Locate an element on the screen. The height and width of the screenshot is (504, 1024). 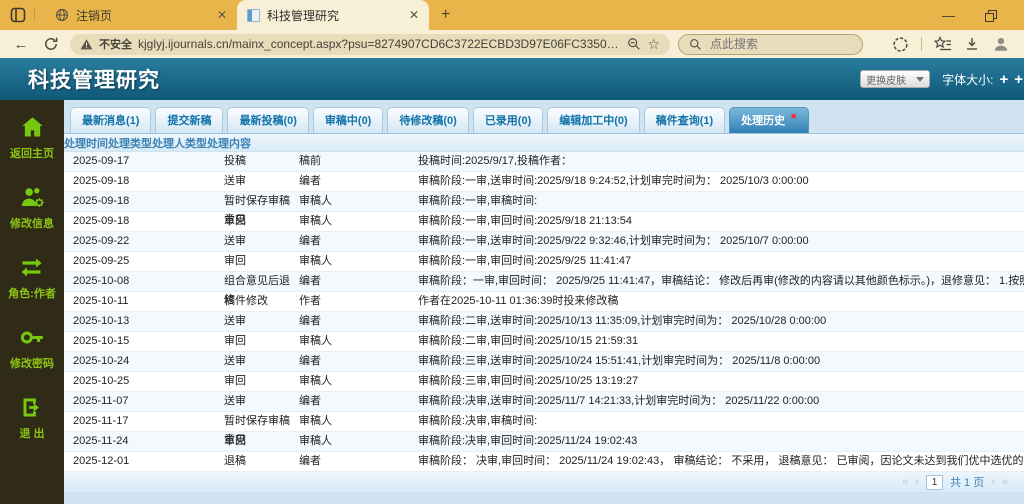
globe-icon is located at coordinates (62, 15).